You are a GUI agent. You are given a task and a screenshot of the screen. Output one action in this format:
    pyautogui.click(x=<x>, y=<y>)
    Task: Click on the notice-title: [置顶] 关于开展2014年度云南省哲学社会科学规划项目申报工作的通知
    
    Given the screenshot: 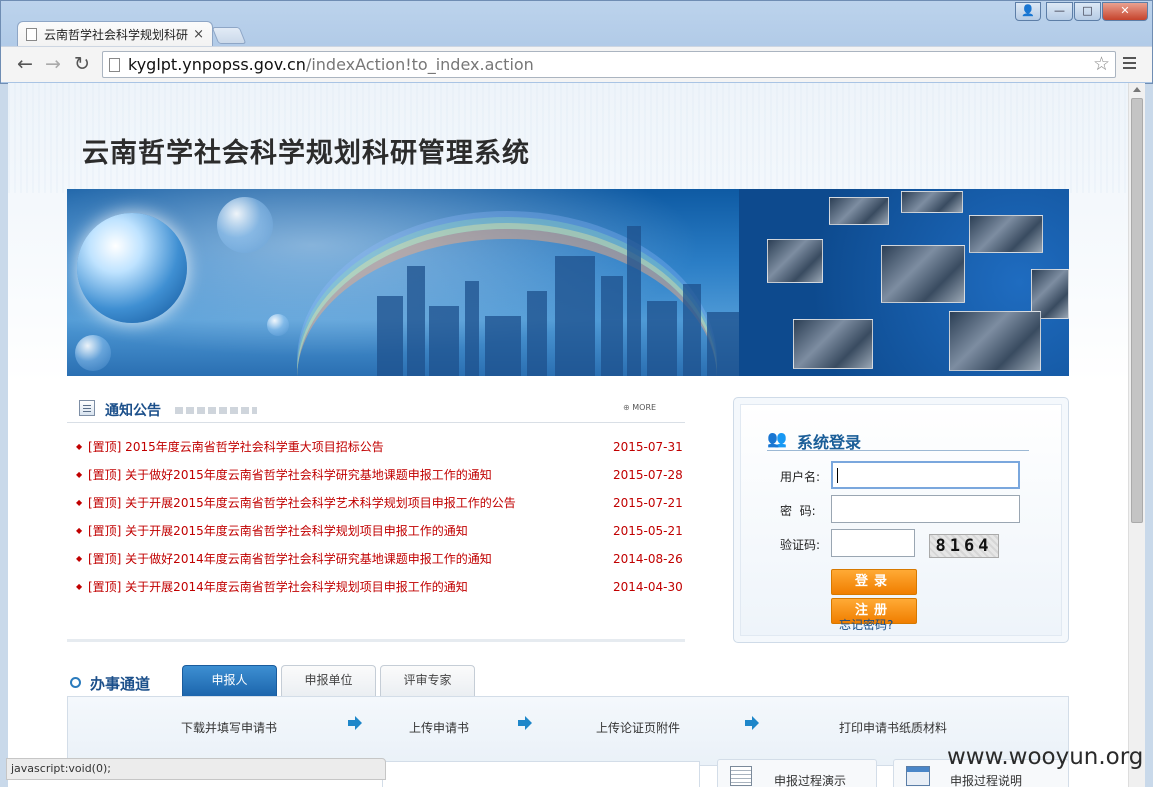 What is the action you would take?
    pyautogui.click(x=278, y=587)
    